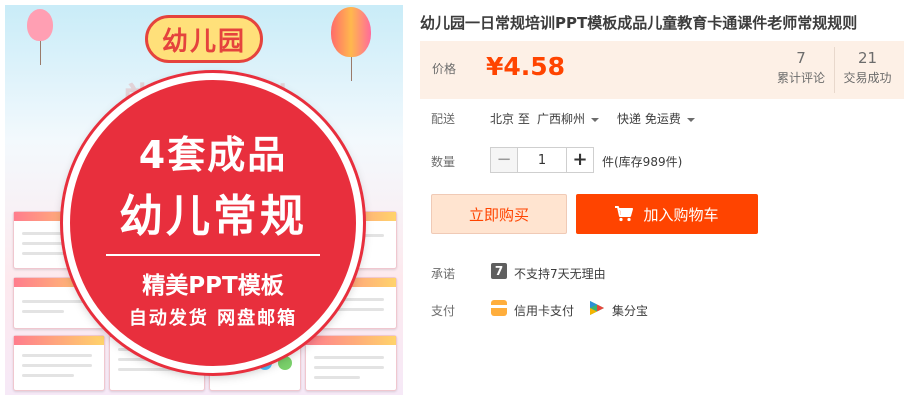  What do you see at coordinates (351, 44) in the screenshot?
I see `hot-air-balloon-icon` at bounding box center [351, 44].